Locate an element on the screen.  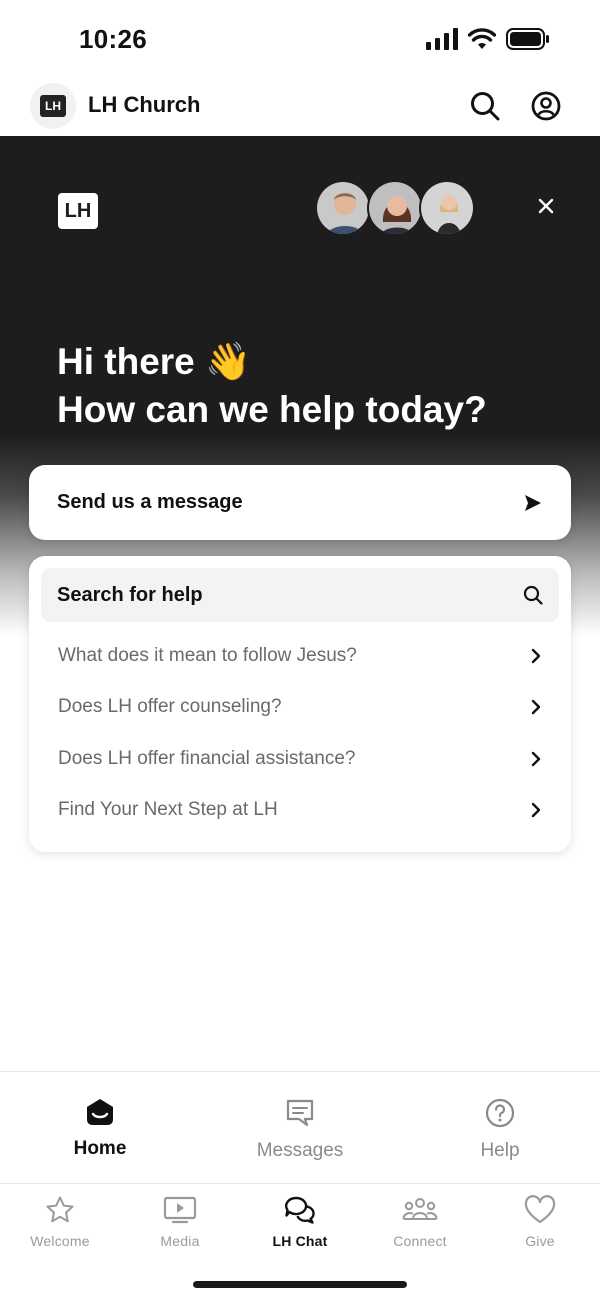
home-icon is located at coordinates (100, 1112).